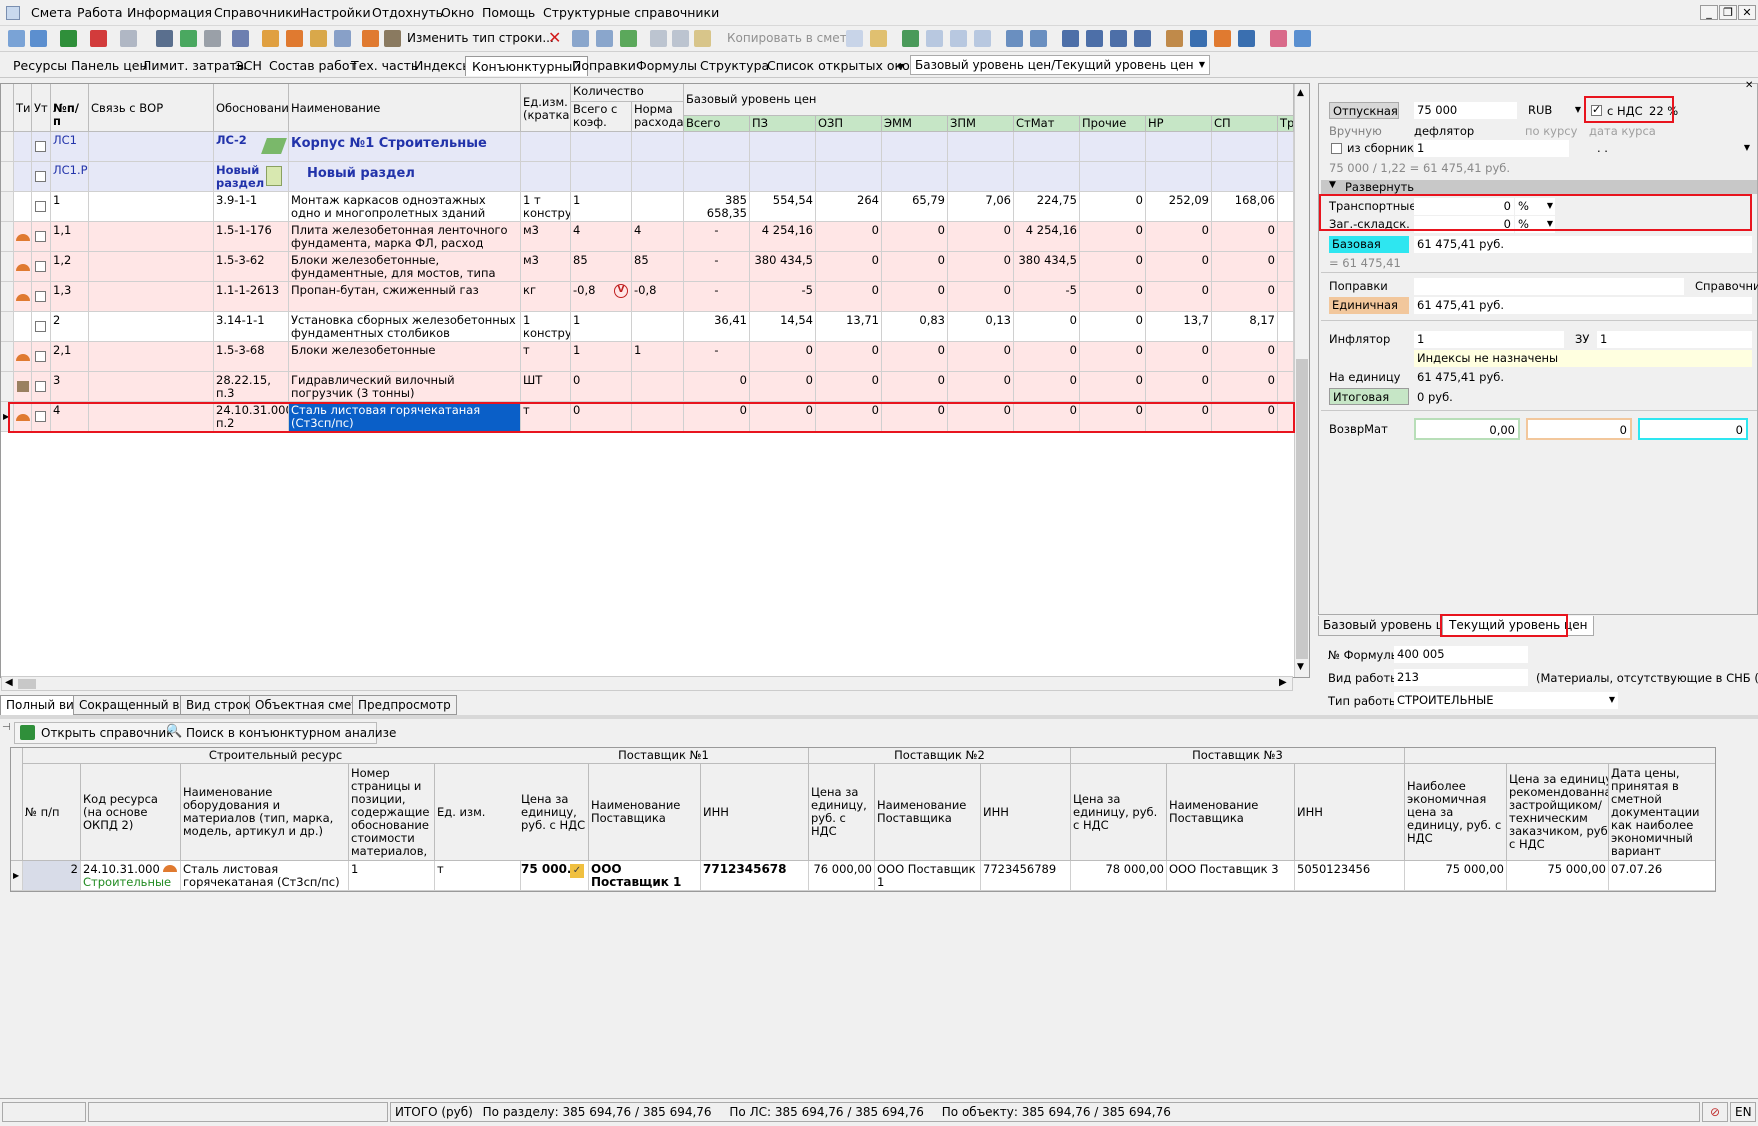  I want to click on row-qty-total, so click(601, 177).